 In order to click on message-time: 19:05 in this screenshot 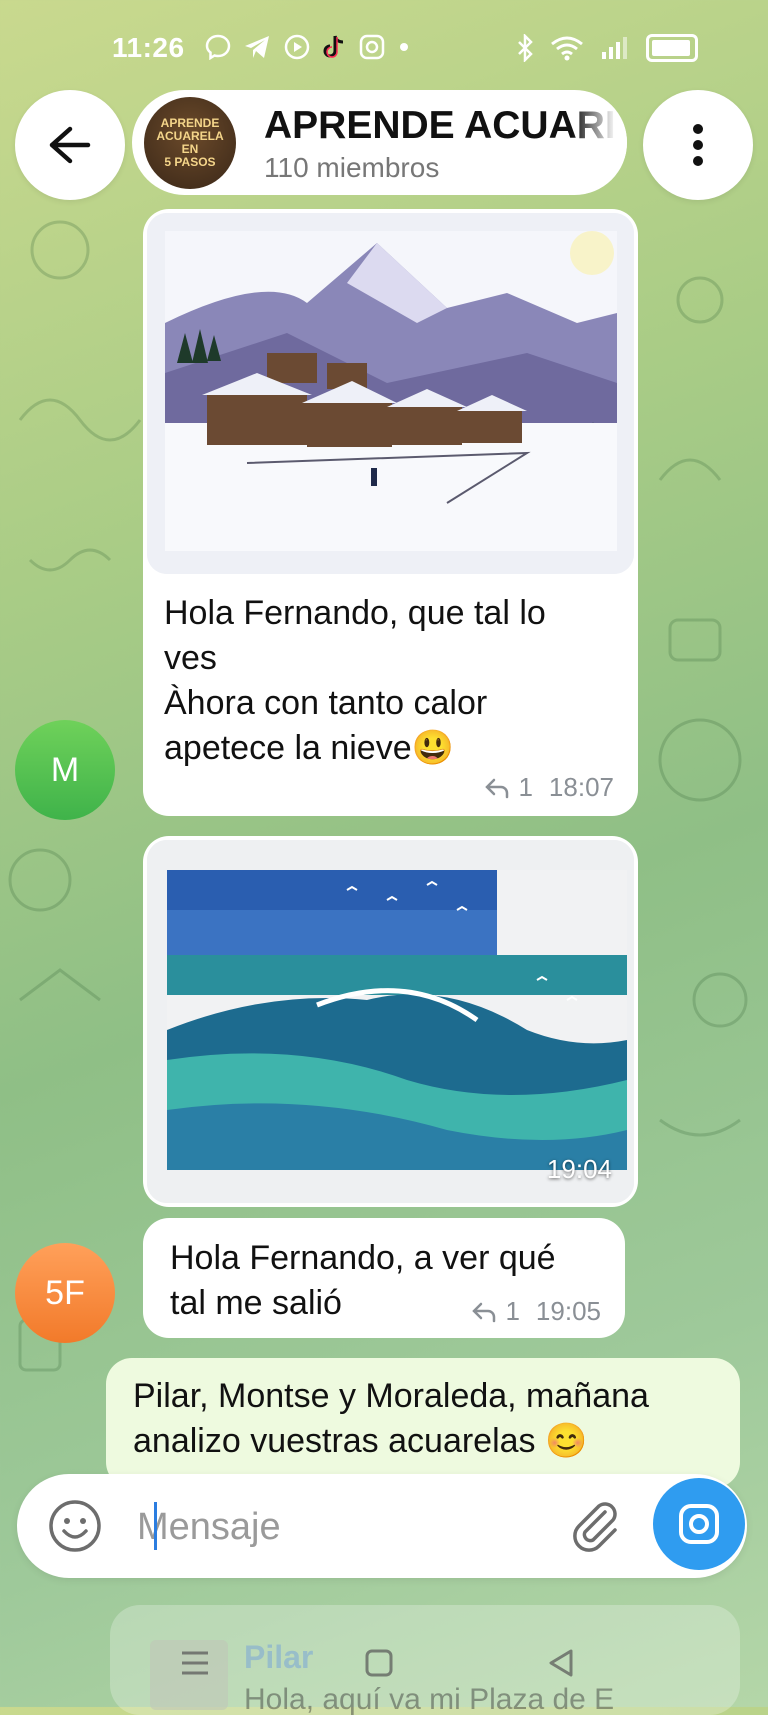, I will do `click(568, 1311)`.